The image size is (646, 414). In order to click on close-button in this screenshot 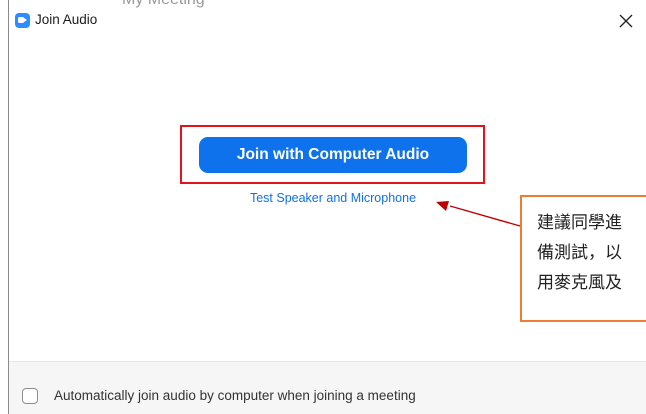, I will do `click(626, 21)`.